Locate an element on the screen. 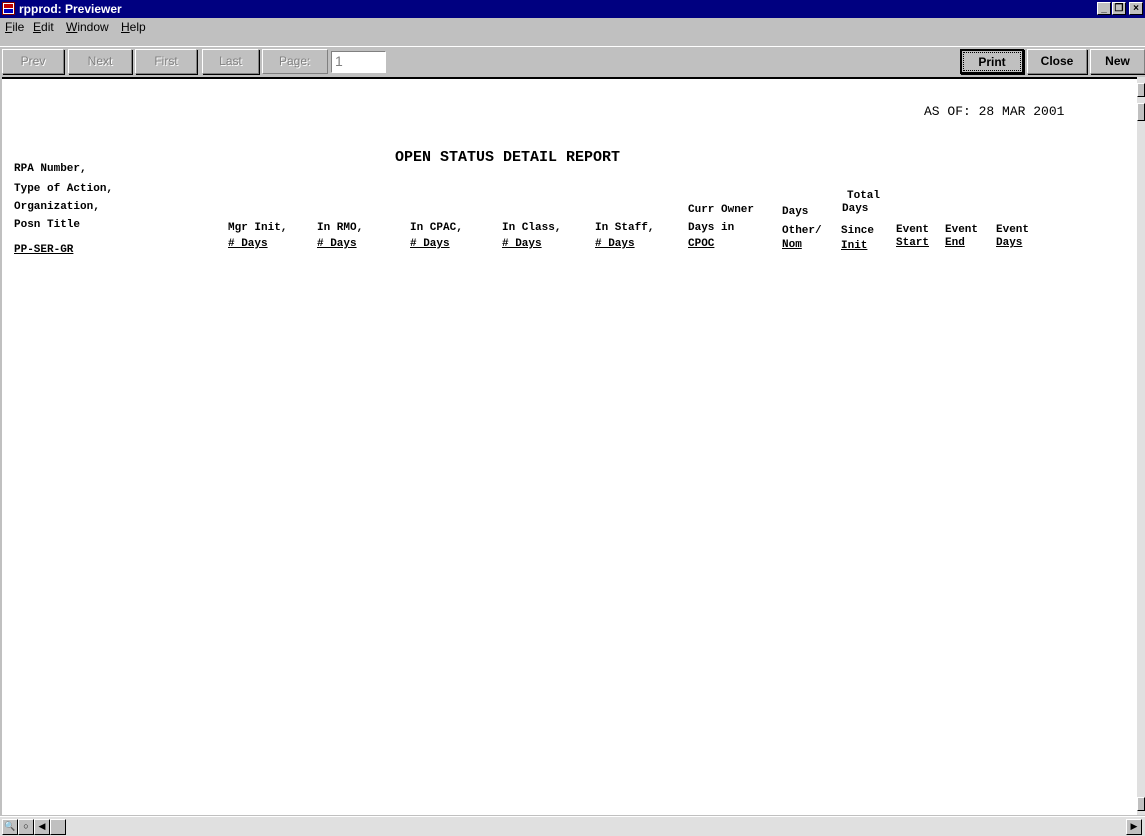 Image resolution: width=1145 pixels, height=836 pixels. page-number-field: 1 is located at coordinates (358, 62).